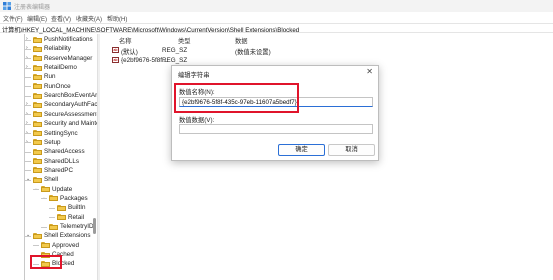 The height and width of the screenshot is (280, 553). Describe the element at coordinates (194, 75) in the screenshot. I see `dialog-title: 编辑字符串` at that location.